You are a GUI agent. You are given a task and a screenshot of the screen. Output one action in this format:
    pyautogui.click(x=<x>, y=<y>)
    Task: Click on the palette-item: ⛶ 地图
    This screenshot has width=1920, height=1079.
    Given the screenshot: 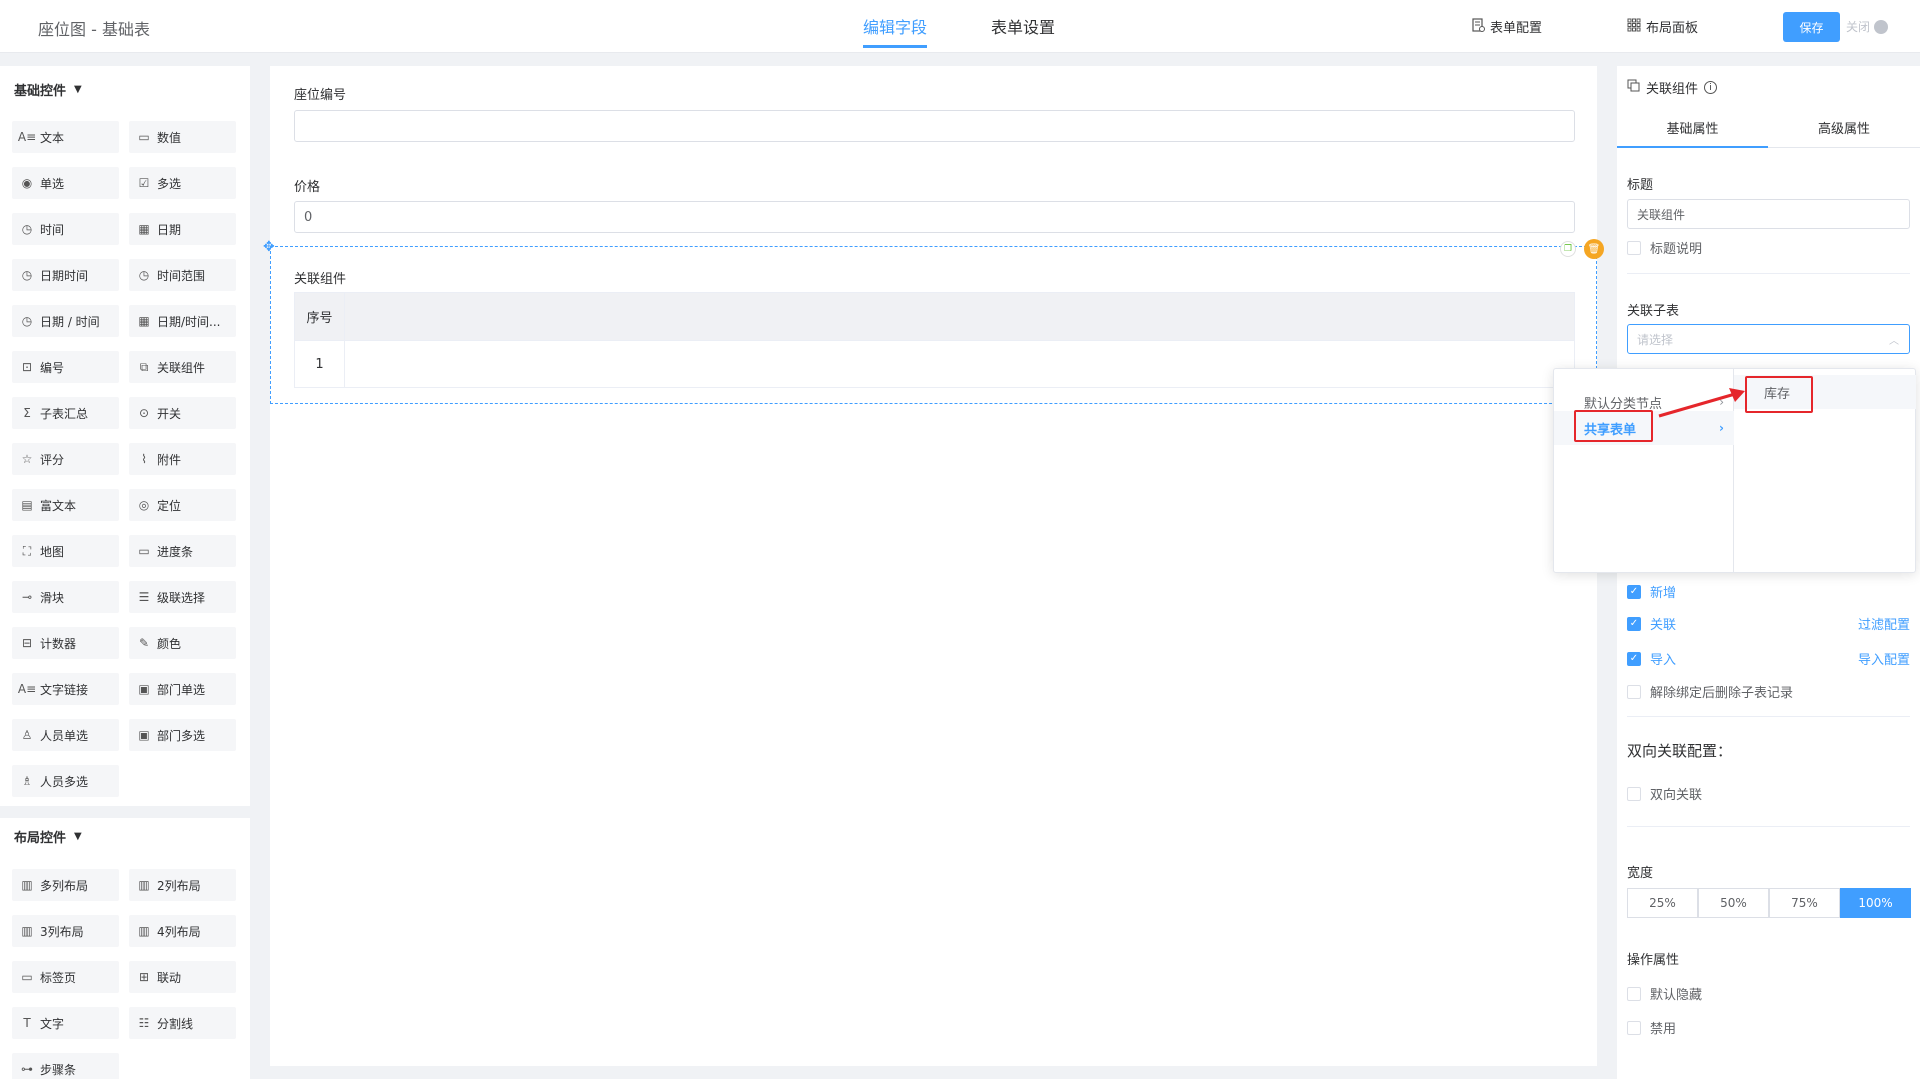 What is the action you would take?
    pyautogui.click(x=65, y=551)
    